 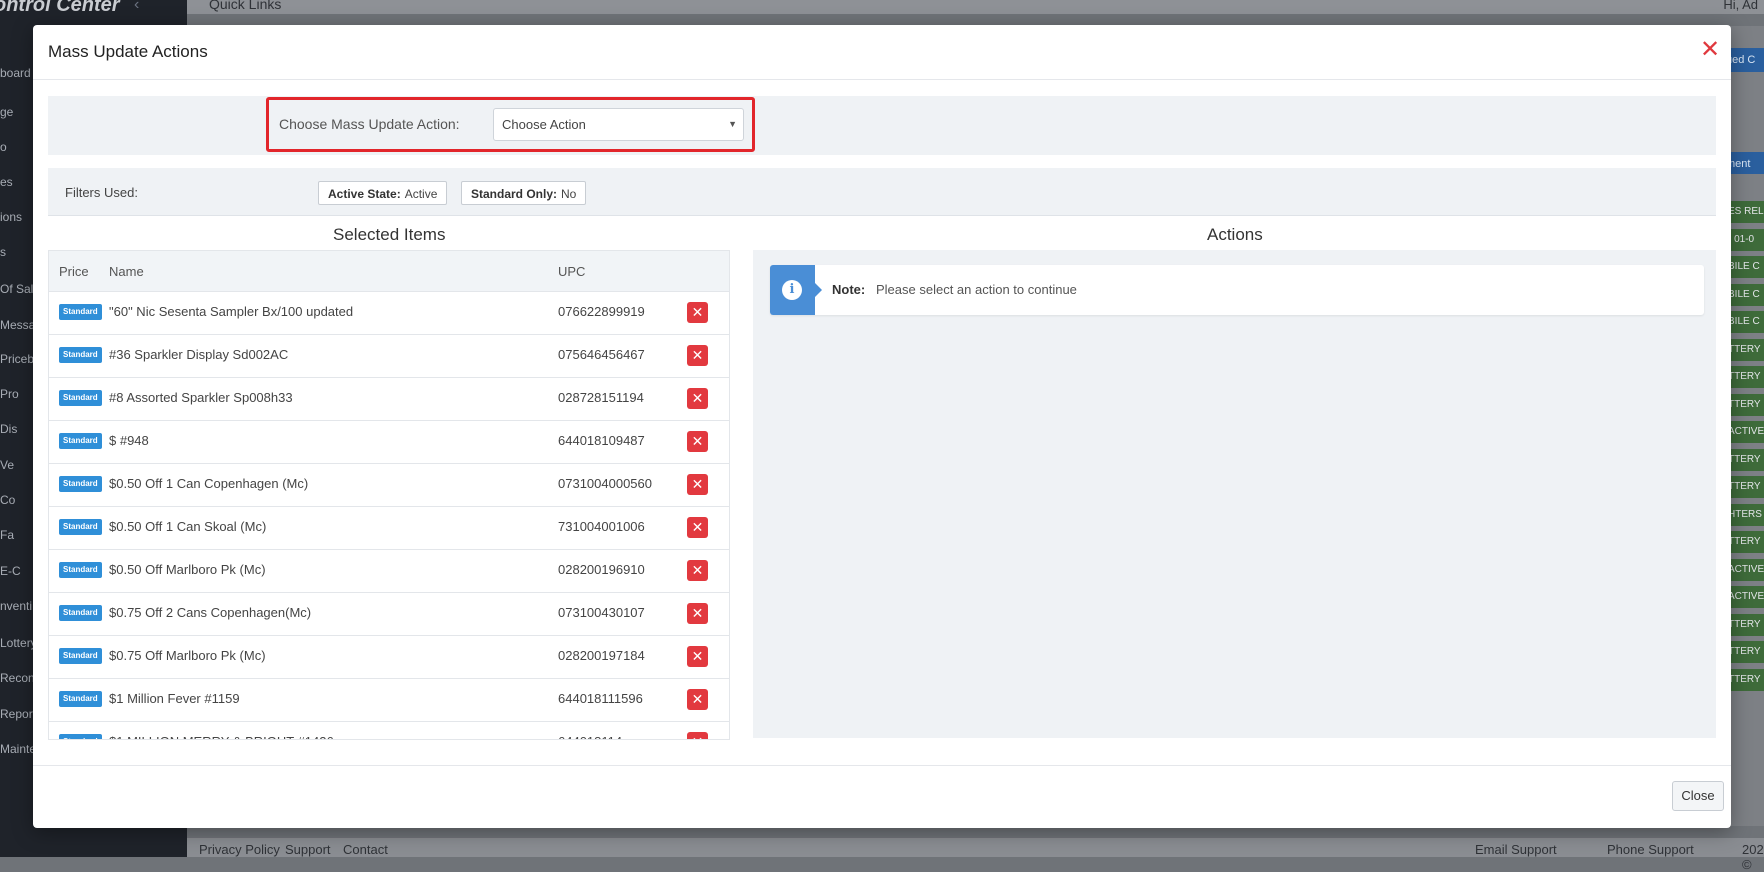 What do you see at coordinates (882, 52) in the screenshot?
I see `modal-header: Mass Update Actions ✕` at bounding box center [882, 52].